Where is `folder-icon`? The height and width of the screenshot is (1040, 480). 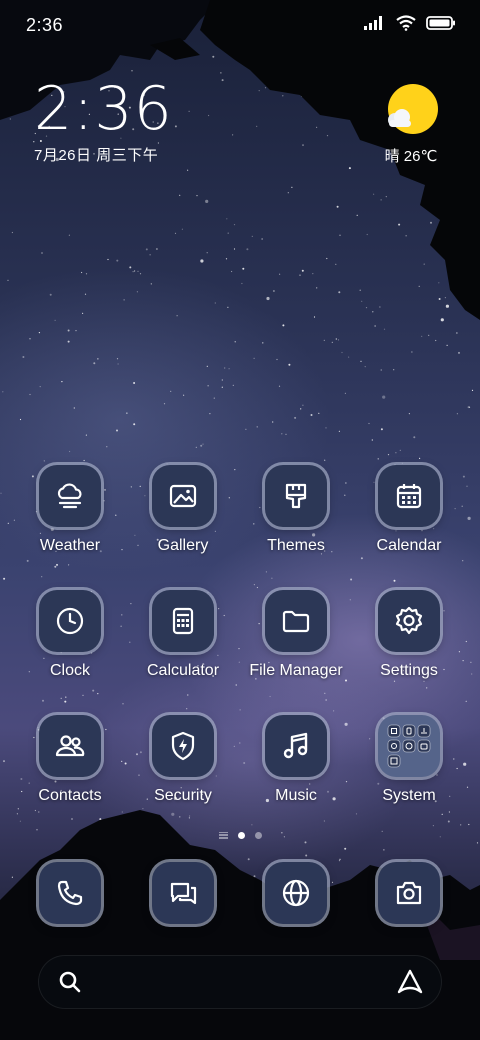 folder-icon is located at coordinates (296, 621).